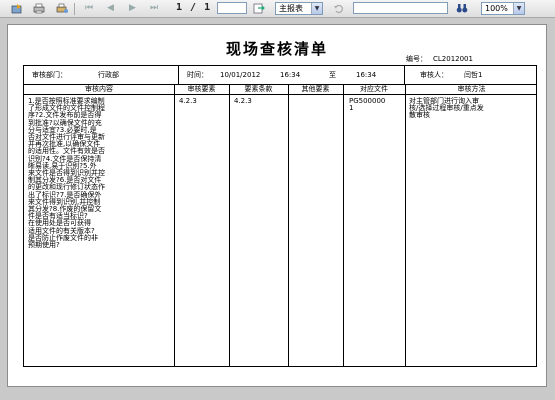 This screenshot has width=555, height=400. What do you see at coordinates (194, 7) in the screenshot?
I see `page-indicator: 1 / 1` at bounding box center [194, 7].